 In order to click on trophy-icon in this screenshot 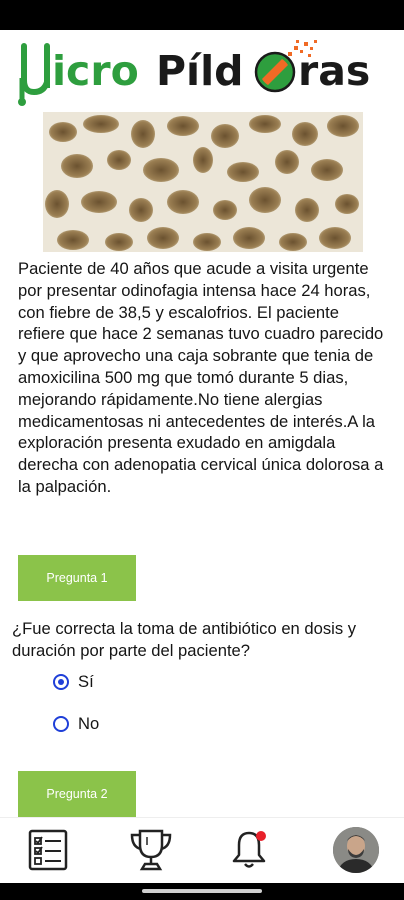, I will do `click(151, 850)`.